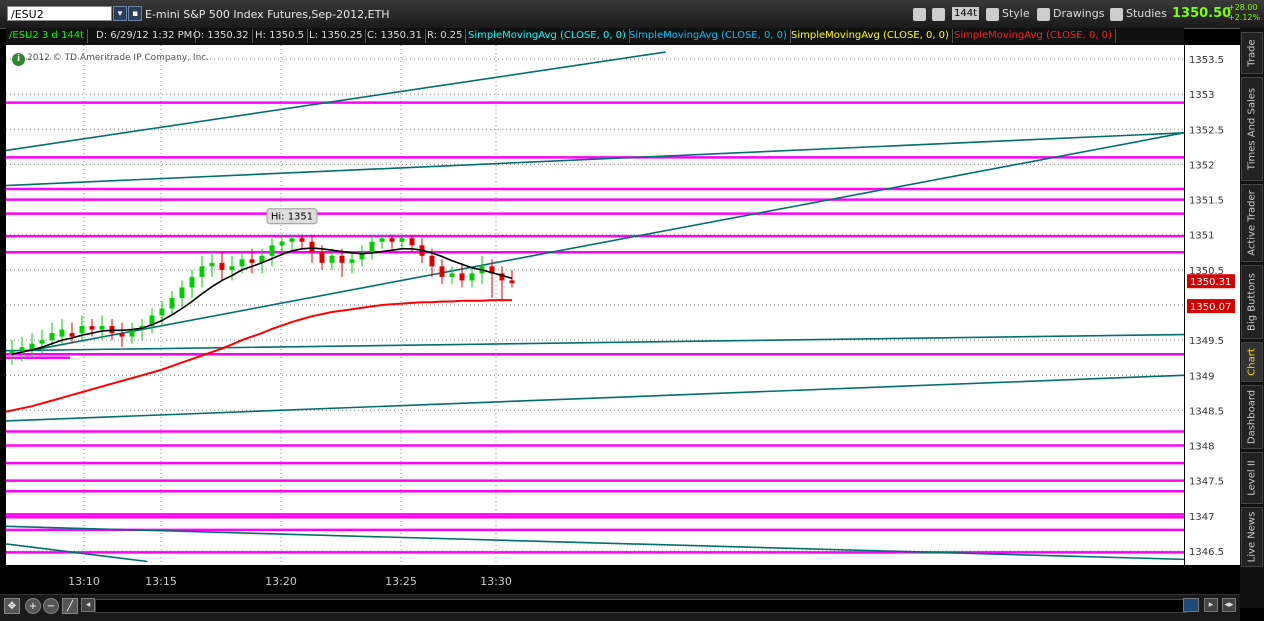 The width and height of the screenshot is (1264, 621). I want to click on drawing-line-icon: ╱, so click(70, 606).